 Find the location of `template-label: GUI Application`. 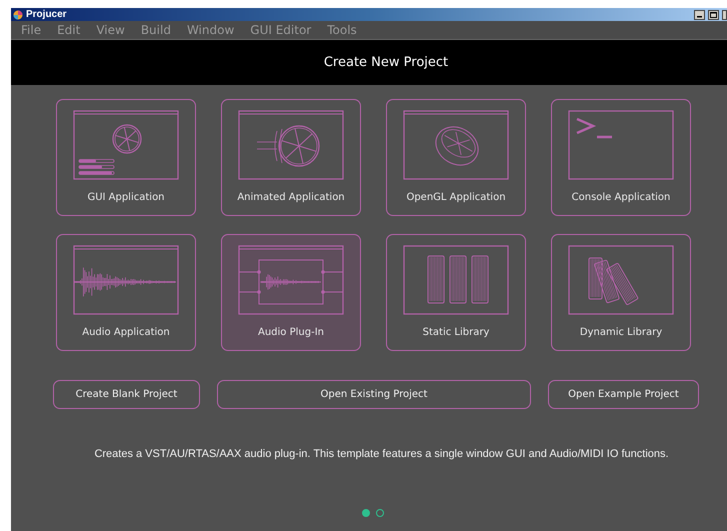

template-label: GUI Application is located at coordinates (126, 197).